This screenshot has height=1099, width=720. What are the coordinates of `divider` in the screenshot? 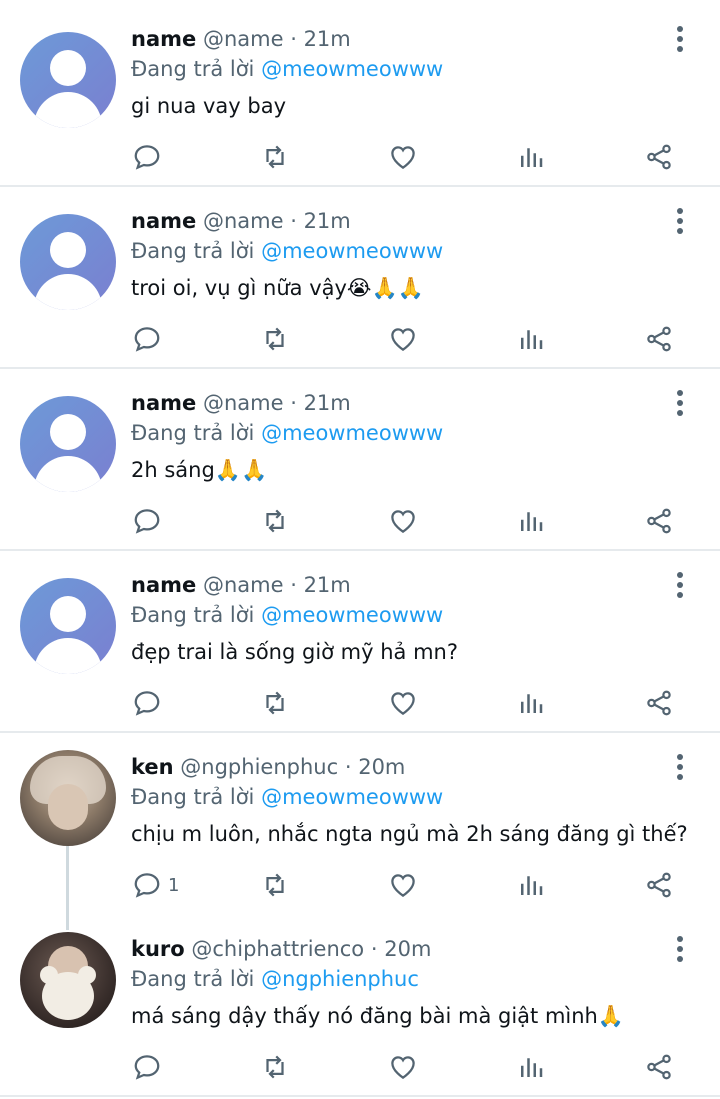 It's located at (360, 1096).